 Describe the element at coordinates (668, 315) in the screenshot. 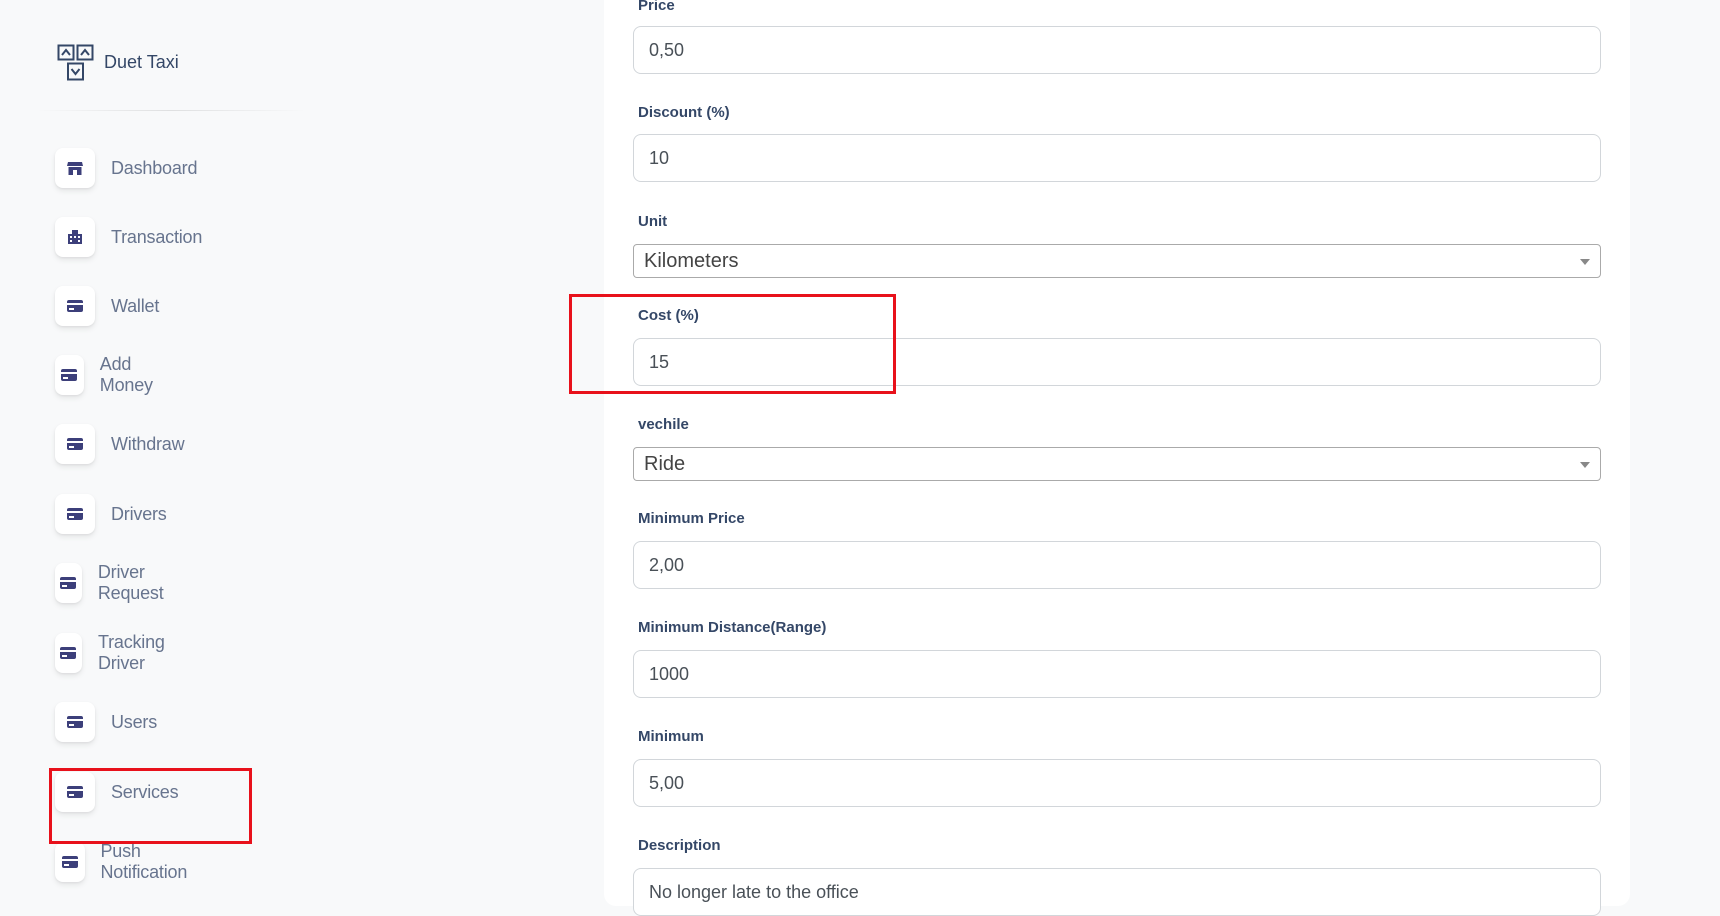

I see `cost-label: Cost (%)` at that location.